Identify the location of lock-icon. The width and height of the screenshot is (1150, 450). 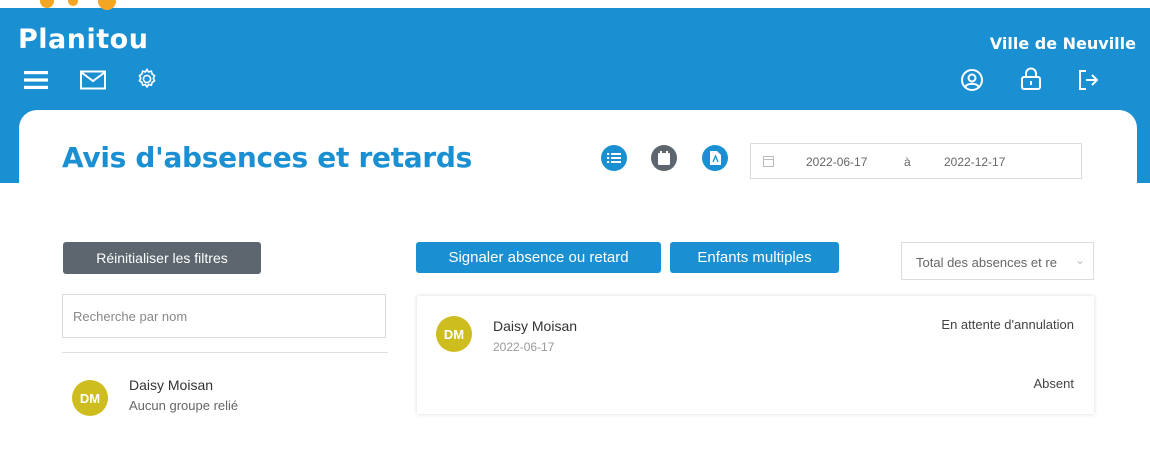
(1031, 79).